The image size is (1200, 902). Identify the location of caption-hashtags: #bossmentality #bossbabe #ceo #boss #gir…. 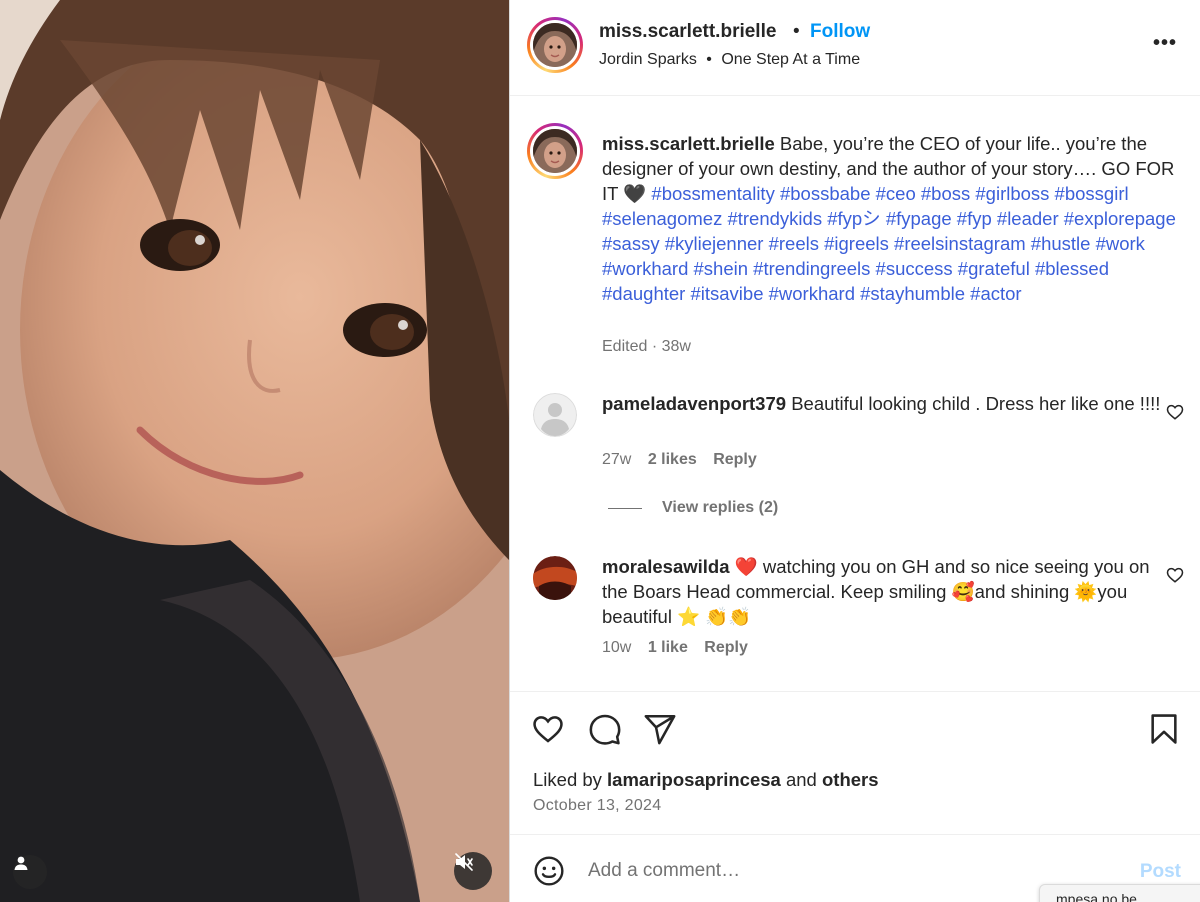
(889, 243).